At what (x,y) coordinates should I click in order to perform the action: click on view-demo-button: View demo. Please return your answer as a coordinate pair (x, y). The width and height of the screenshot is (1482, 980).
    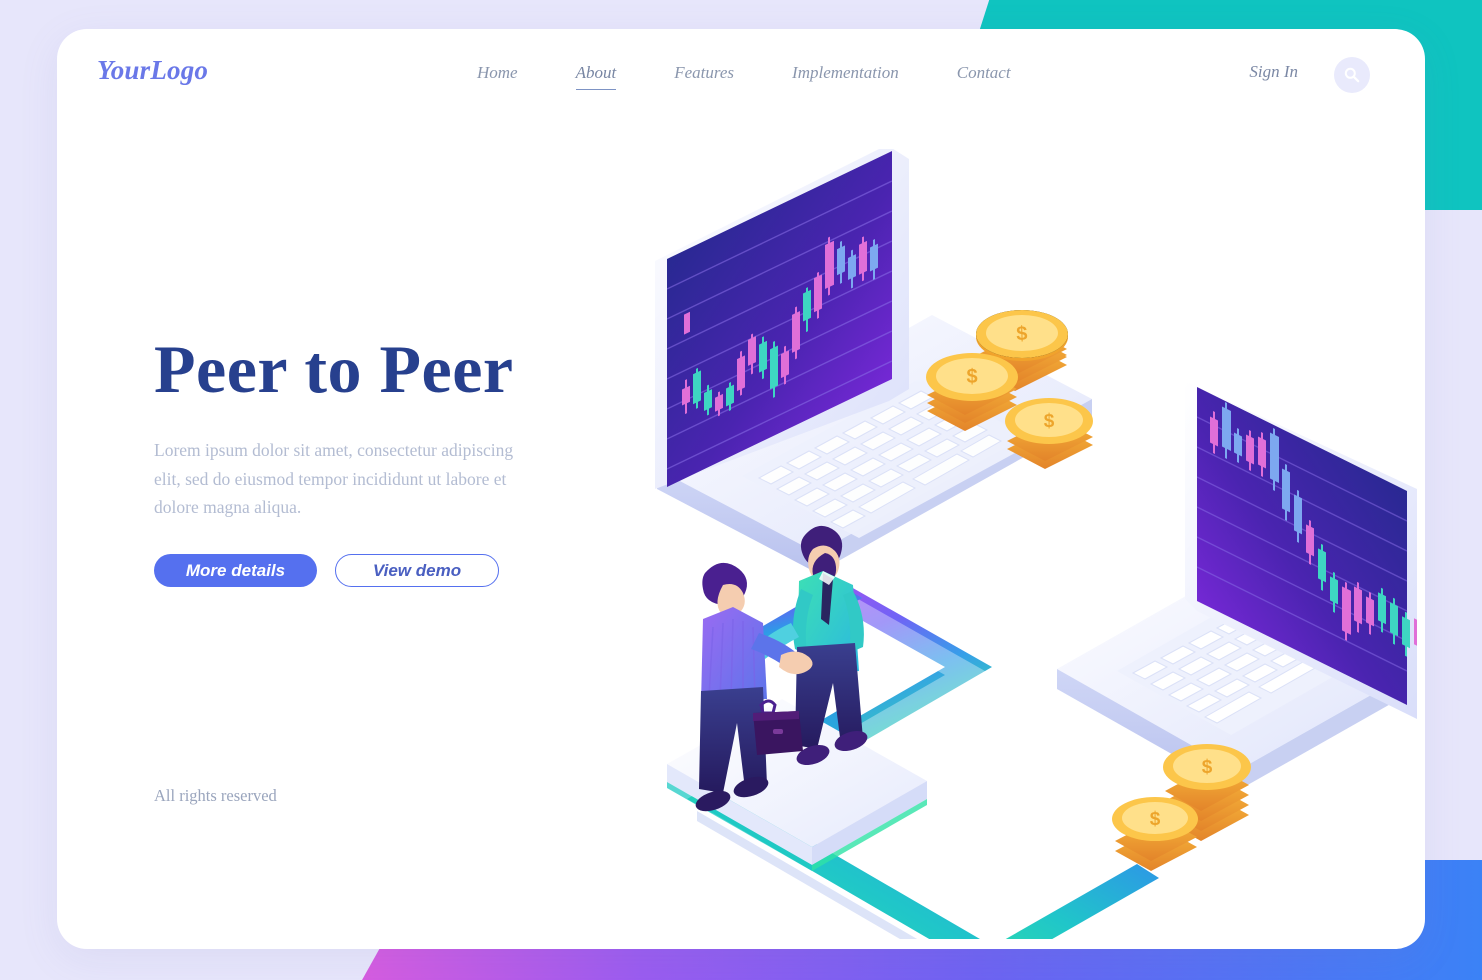
    Looking at the image, I should click on (417, 571).